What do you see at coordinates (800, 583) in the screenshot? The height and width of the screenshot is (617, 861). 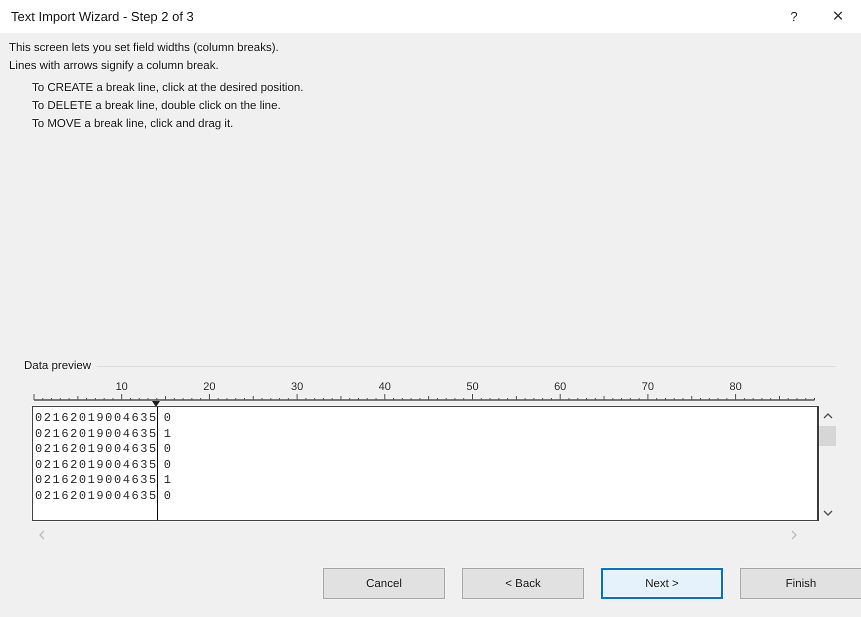 I see `dialog-button: Finish` at bounding box center [800, 583].